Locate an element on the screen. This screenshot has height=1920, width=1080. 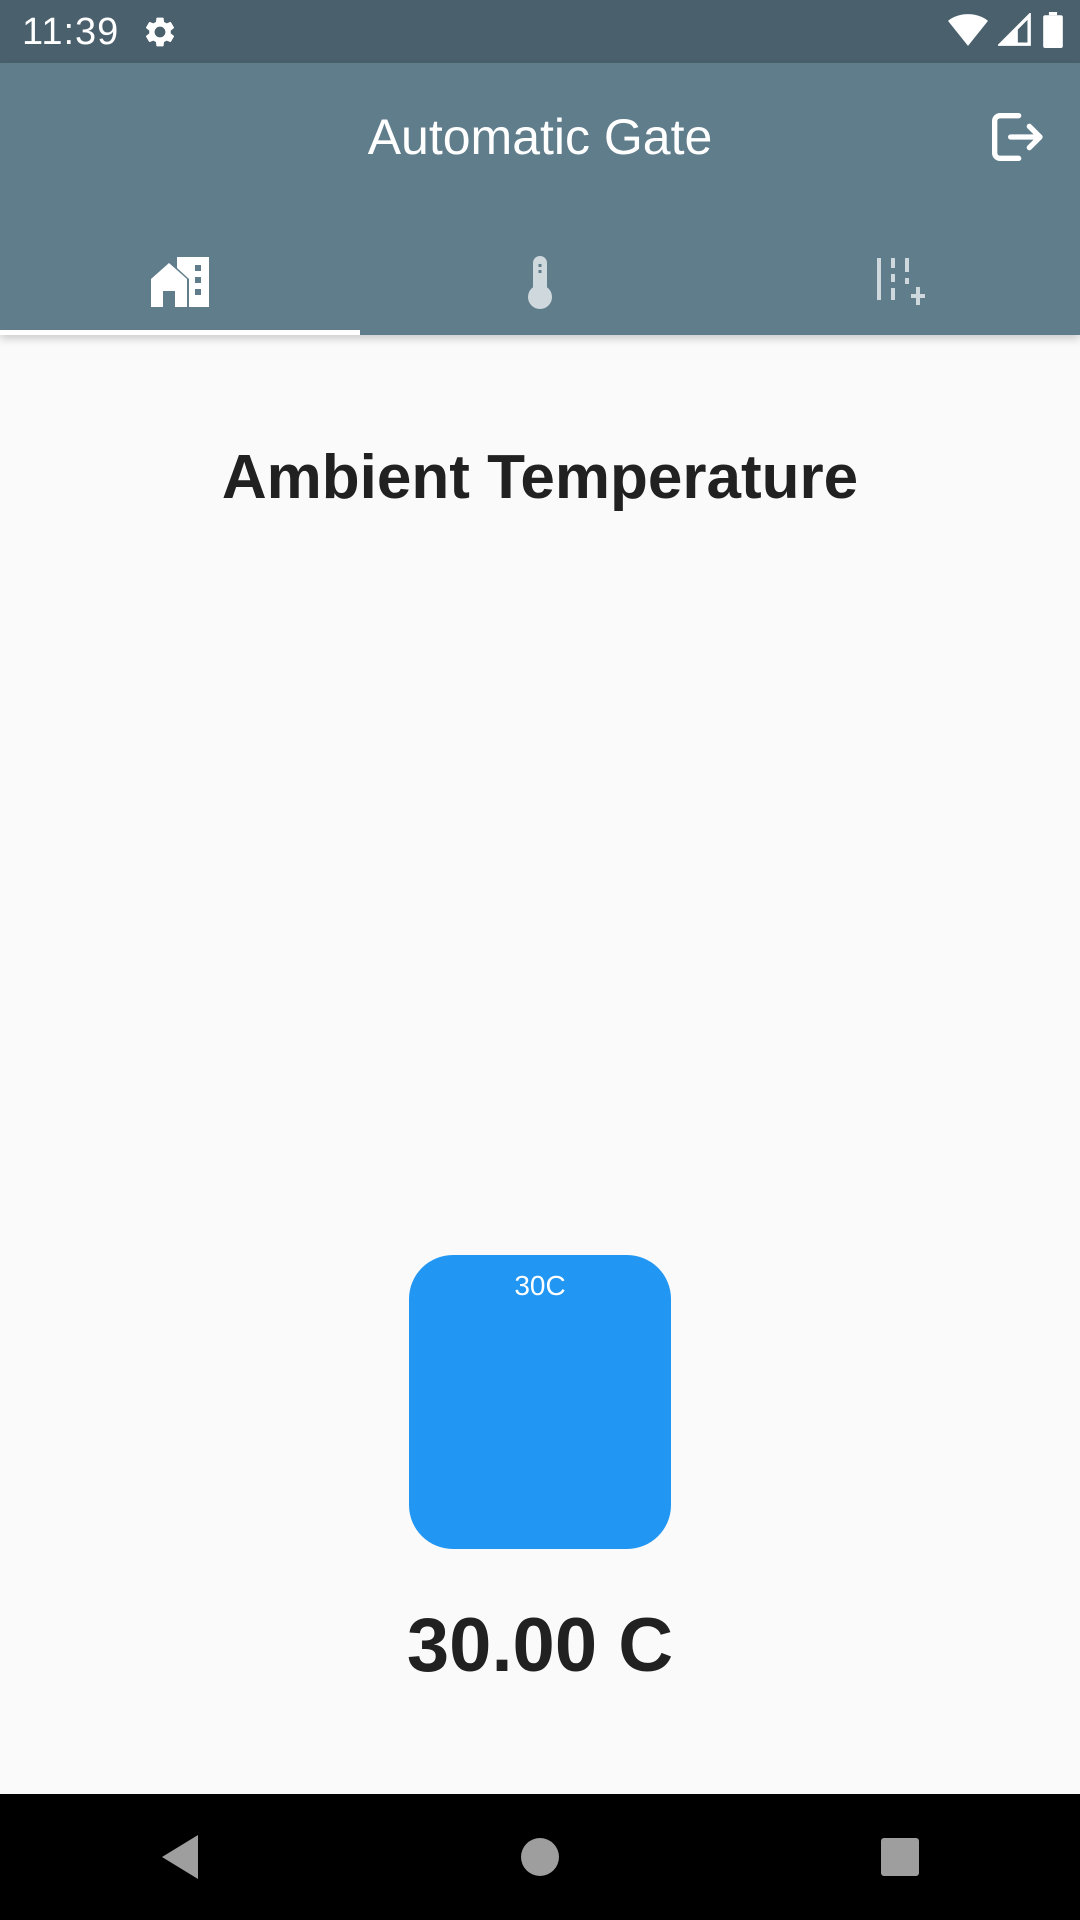
tab-selected-indicator is located at coordinates (180, 332).